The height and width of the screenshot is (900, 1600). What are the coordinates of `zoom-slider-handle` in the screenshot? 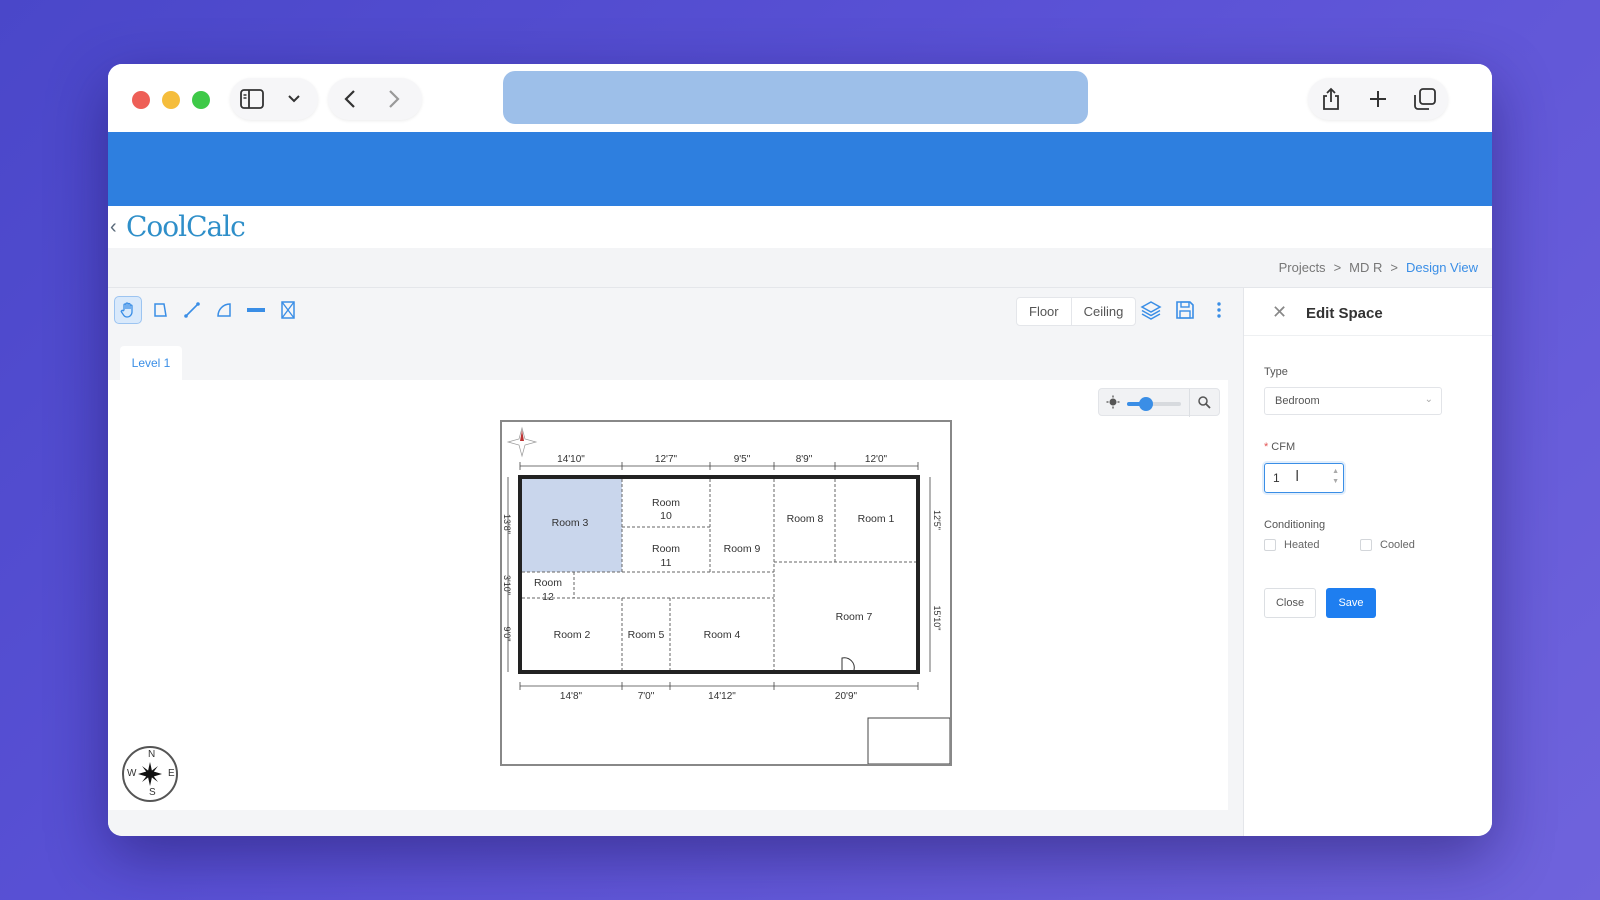 It's located at (1145, 404).